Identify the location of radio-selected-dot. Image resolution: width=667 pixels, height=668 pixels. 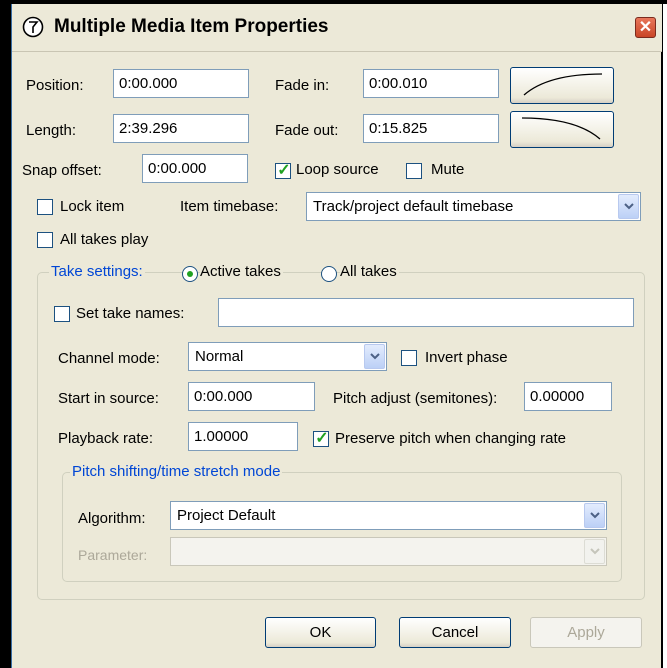
(190, 274).